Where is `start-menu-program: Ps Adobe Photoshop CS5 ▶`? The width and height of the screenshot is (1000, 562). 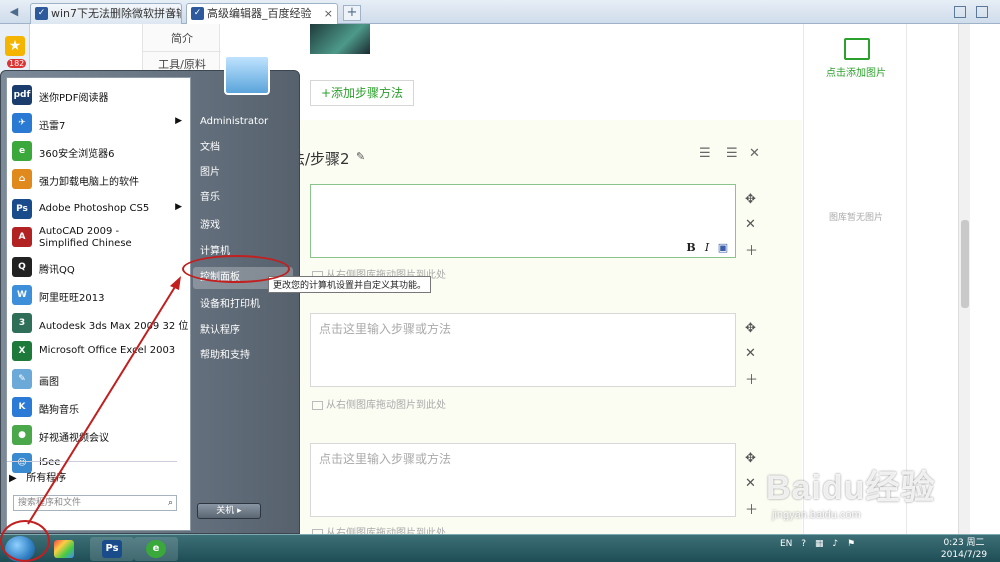 start-menu-program: Ps Adobe Photoshop CS5 ▶ is located at coordinates (98, 209).